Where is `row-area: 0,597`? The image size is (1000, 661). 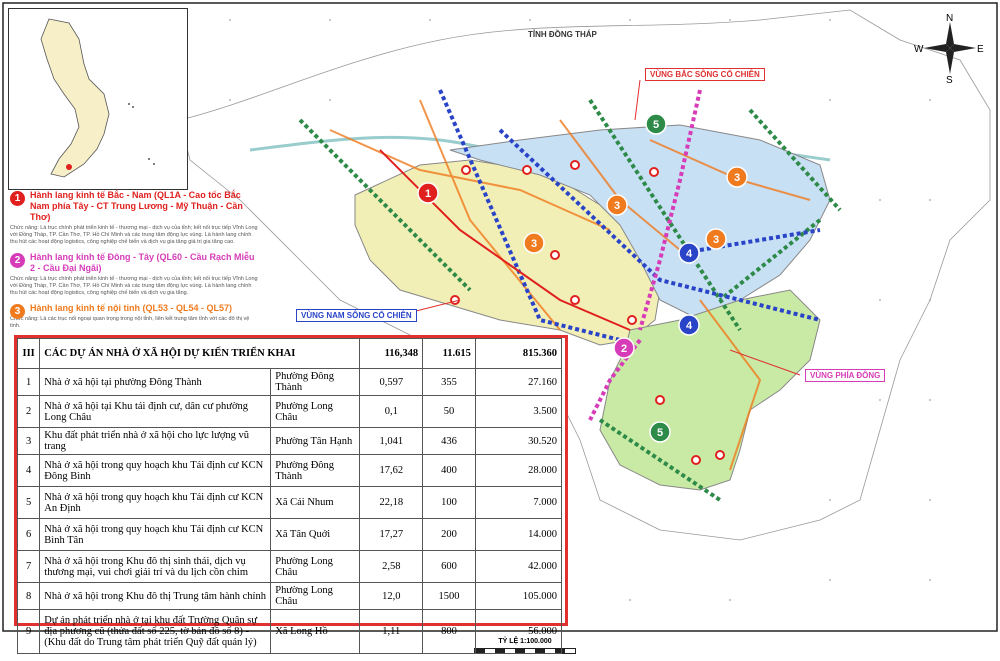
row-area: 0,597 is located at coordinates (391, 382).